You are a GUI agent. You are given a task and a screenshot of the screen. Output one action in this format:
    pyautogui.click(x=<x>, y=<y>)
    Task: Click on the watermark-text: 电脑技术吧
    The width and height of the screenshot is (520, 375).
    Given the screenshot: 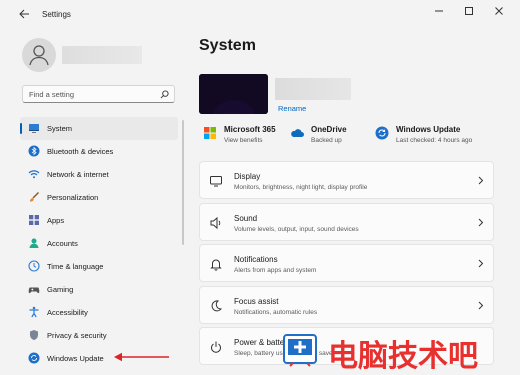 What is the action you would take?
    pyautogui.click(x=403, y=356)
    